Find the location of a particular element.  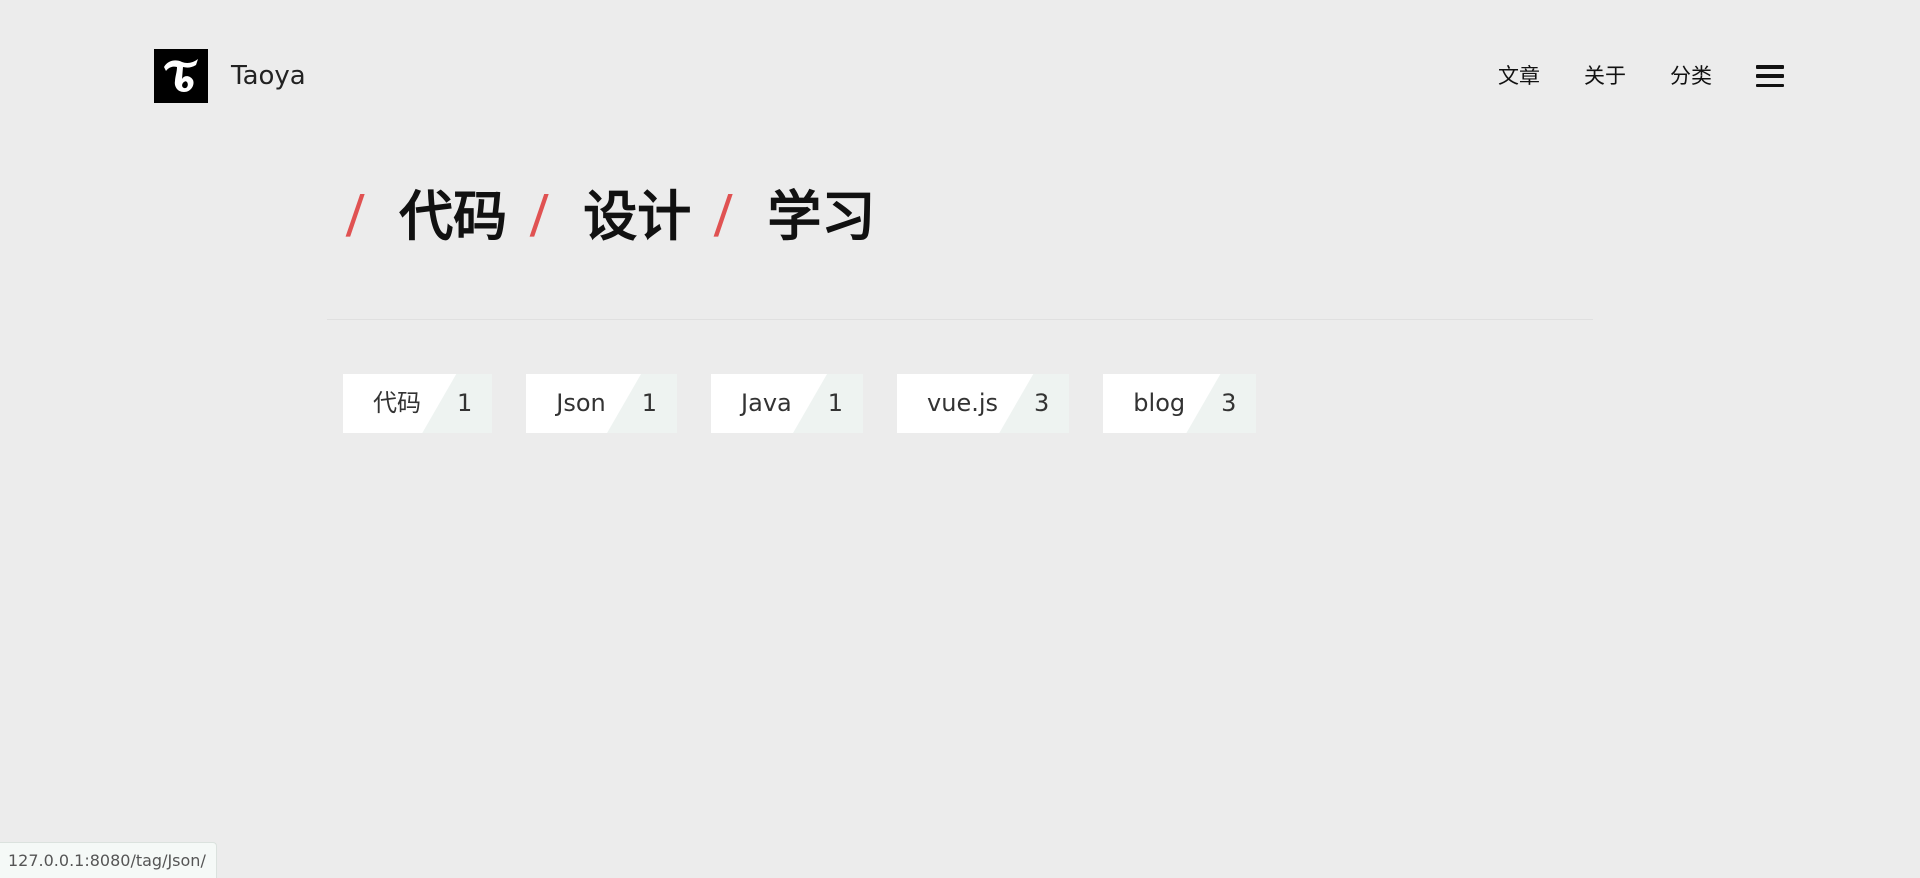

tag-item-blog: blog 3 is located at coordinates (1180, 403).